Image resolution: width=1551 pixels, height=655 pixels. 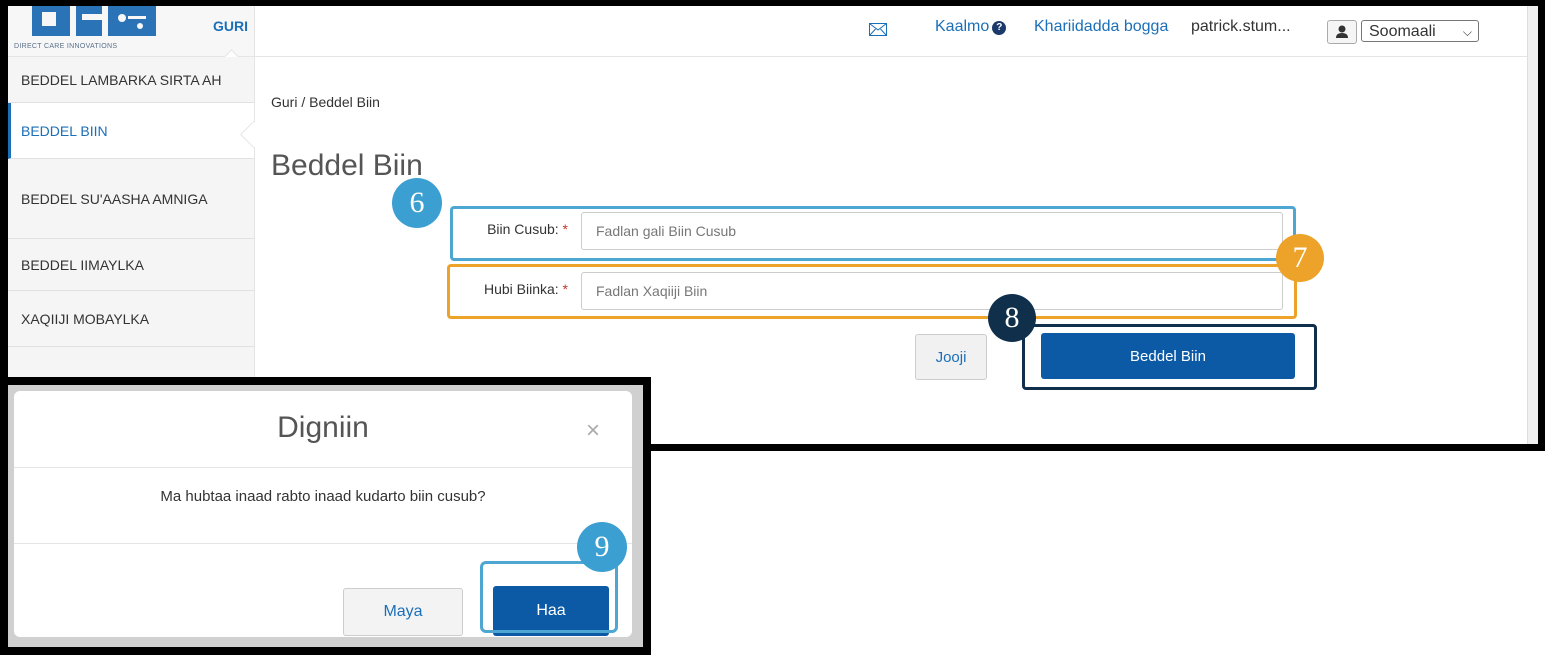 I want to click on page-title: Beddel Biin, so click(x=347, y=165).